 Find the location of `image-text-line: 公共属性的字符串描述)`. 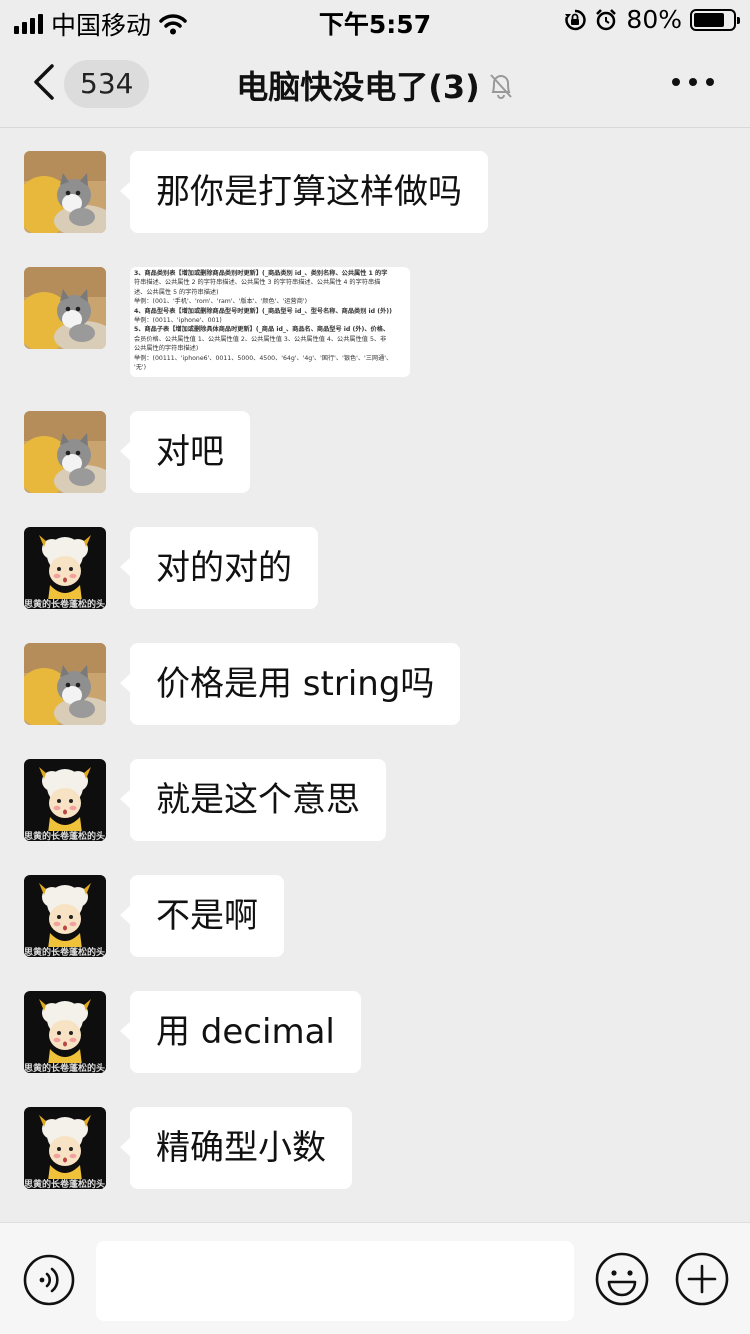

image-text-line: 公共属性的字符串描述) is located at coordinates (166, 349).